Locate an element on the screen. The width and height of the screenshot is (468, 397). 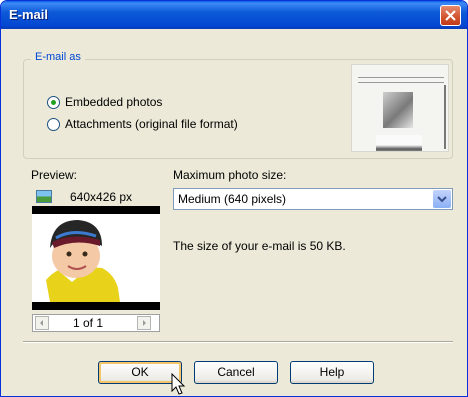
email-layout-thumbnail is located at coordinates (400, 108).